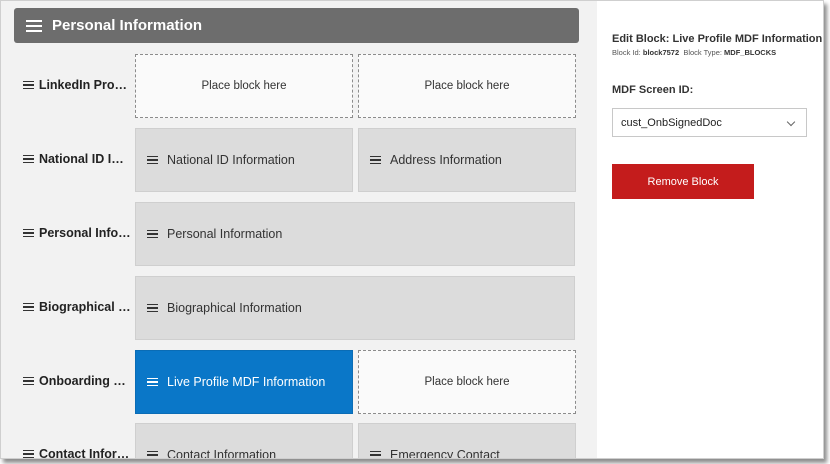 The image size is (830, 464). I want to click on mdf-screen-id-label: MDF Screen ID:, so click(653, 90).